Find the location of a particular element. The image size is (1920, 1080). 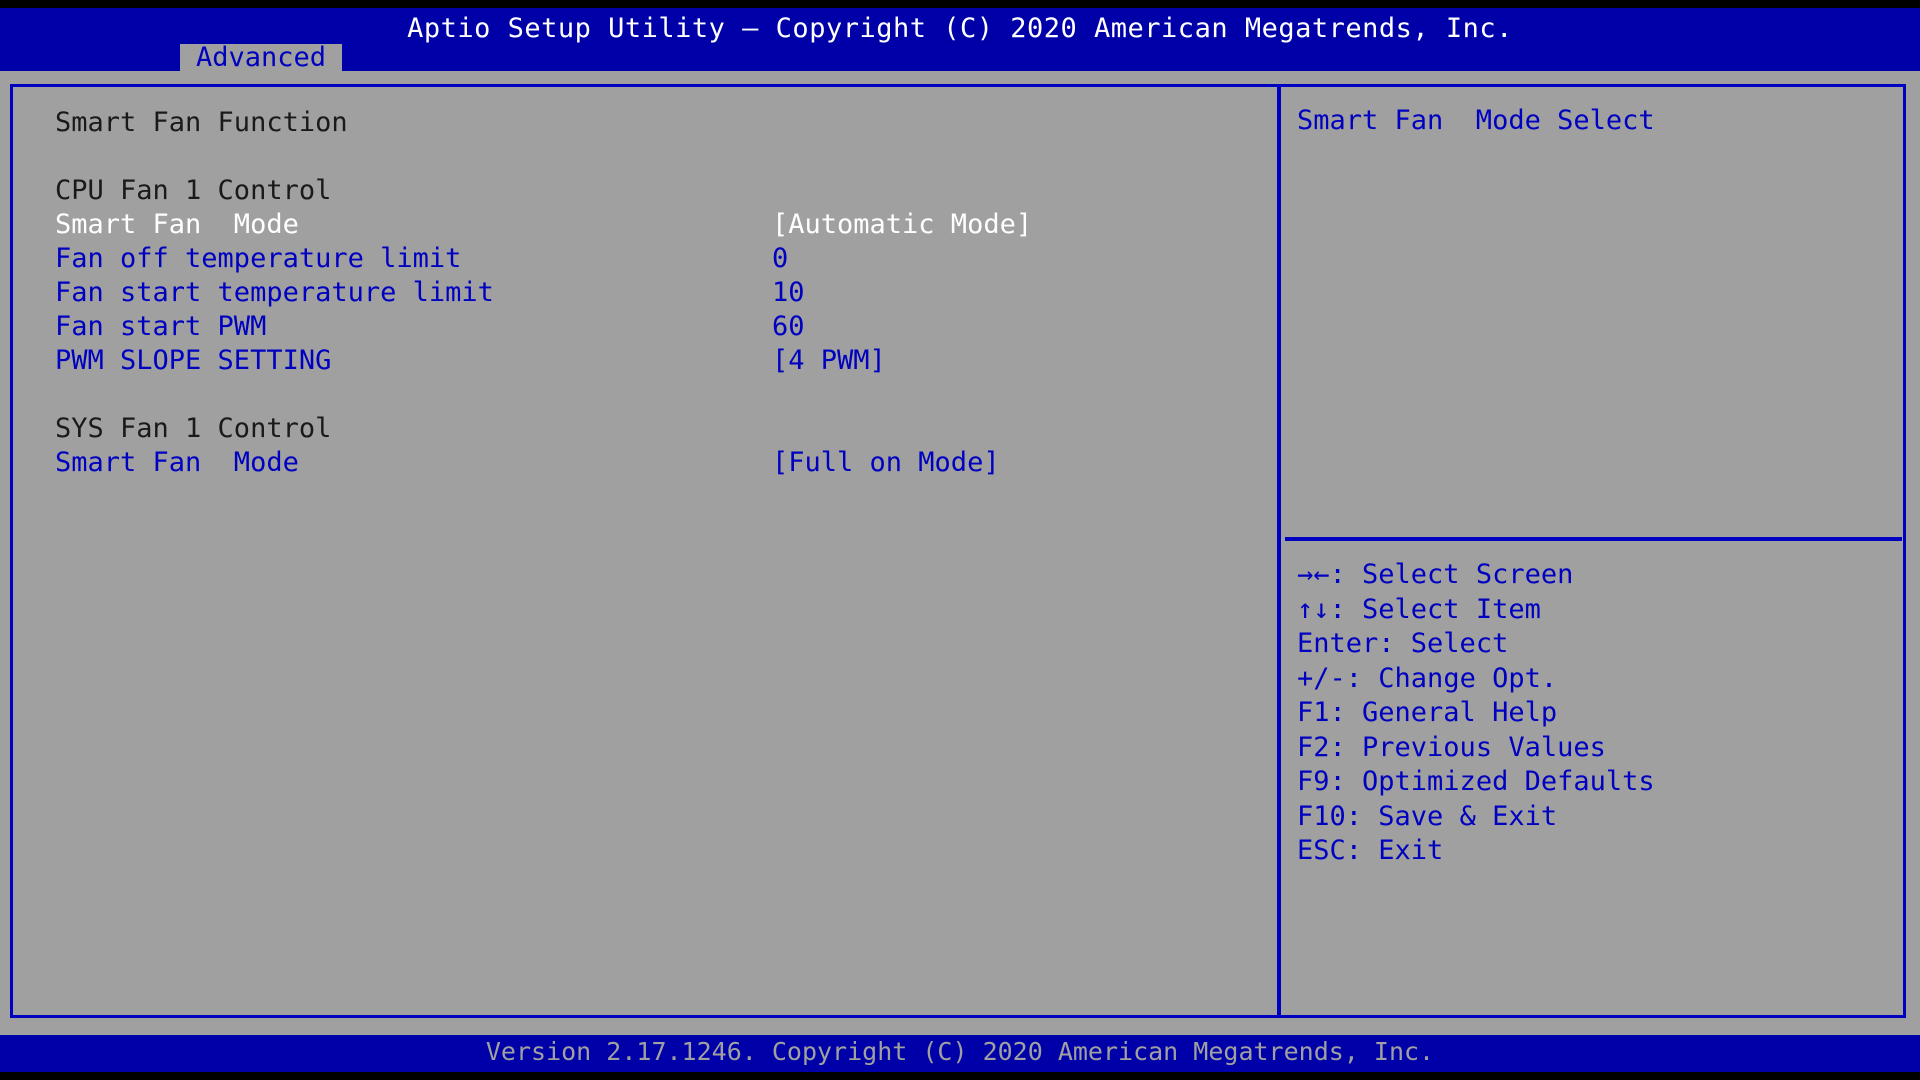

setting-row: Smart Fan Mode [Full on Mode] is located at coordinates (645, 463).